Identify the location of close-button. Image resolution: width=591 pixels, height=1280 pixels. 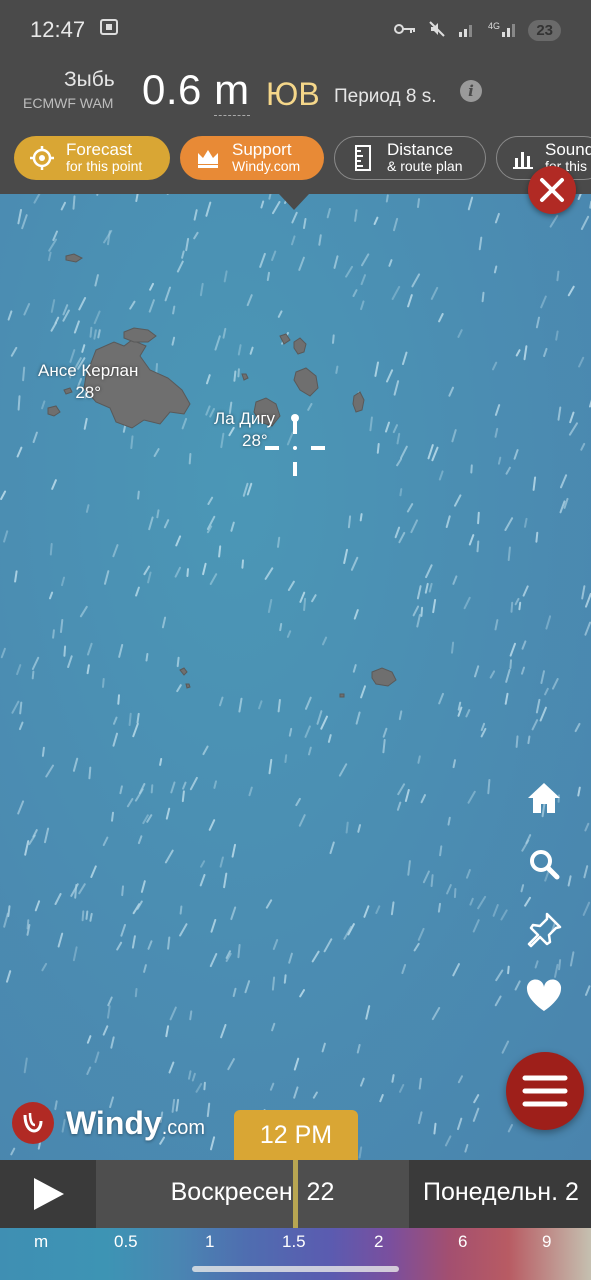
(552, 190).